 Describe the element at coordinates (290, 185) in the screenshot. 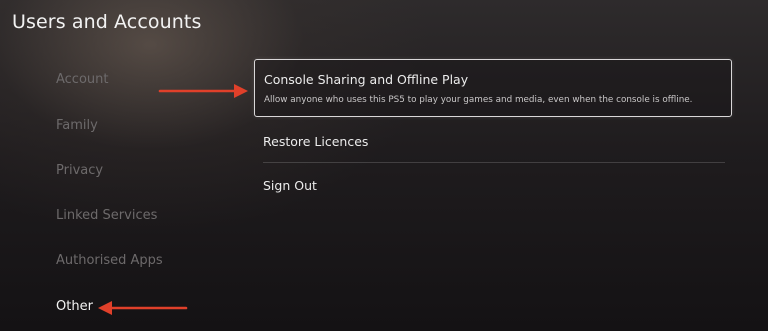

I see `option-title: Sign Out` at that location.